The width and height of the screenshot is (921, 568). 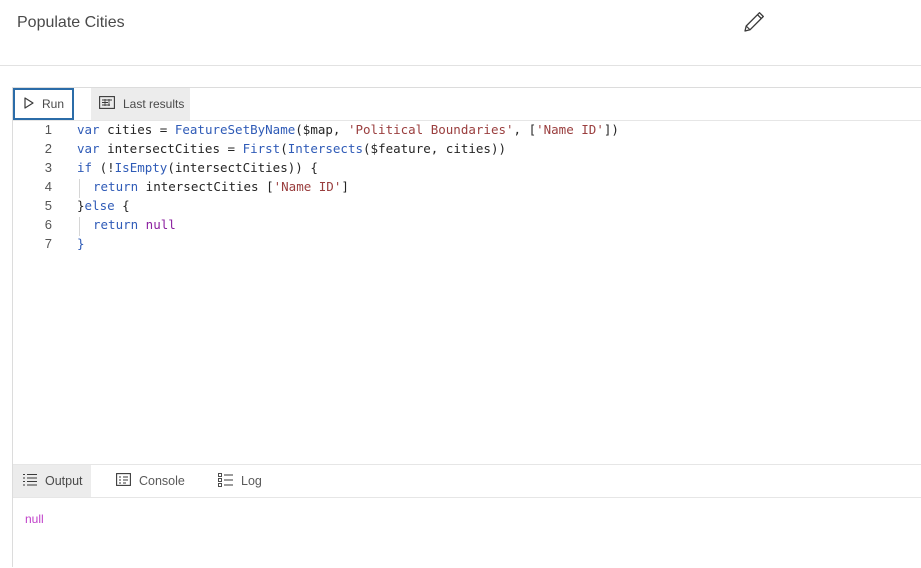 I want to click on tab-console-label: Console, so click(x=162, y=481).